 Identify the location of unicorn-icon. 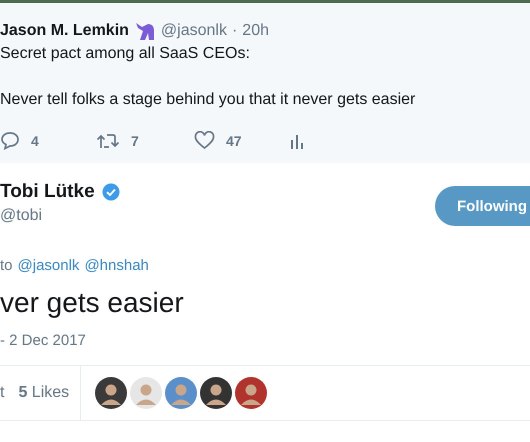
(145, 31).